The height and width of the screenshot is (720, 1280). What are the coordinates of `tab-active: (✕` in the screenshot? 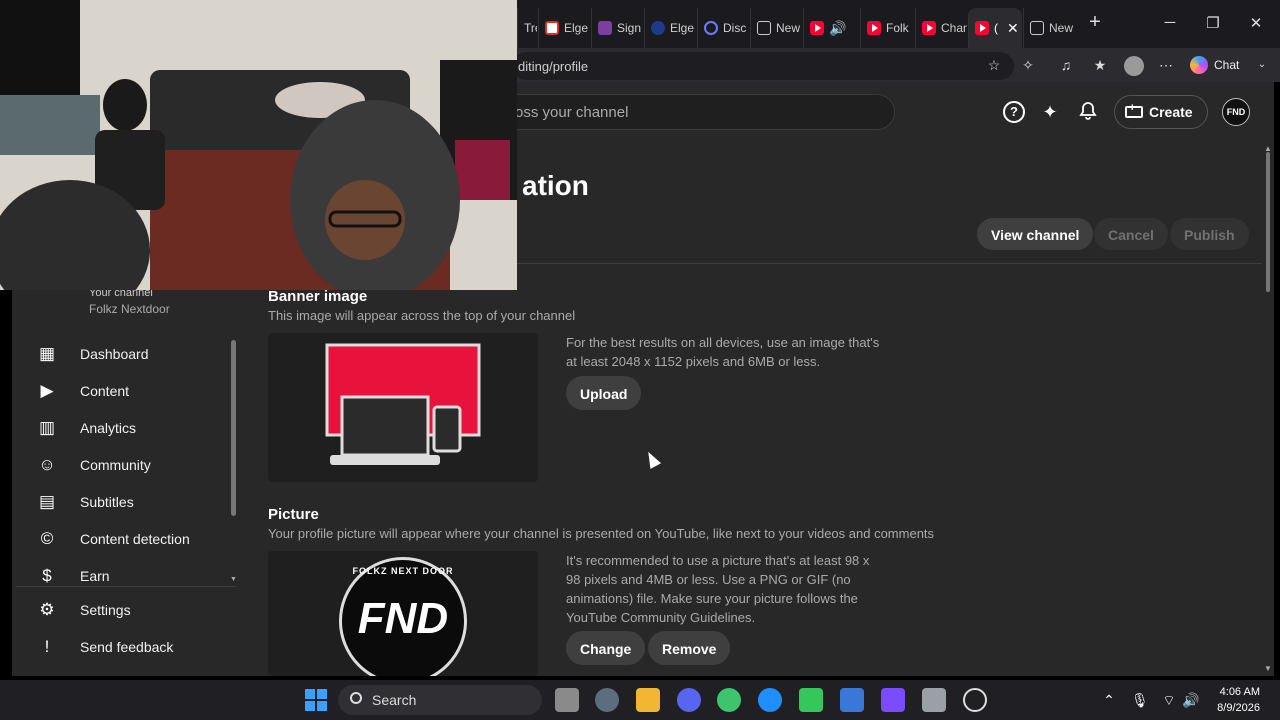 It's located at (995, 28).